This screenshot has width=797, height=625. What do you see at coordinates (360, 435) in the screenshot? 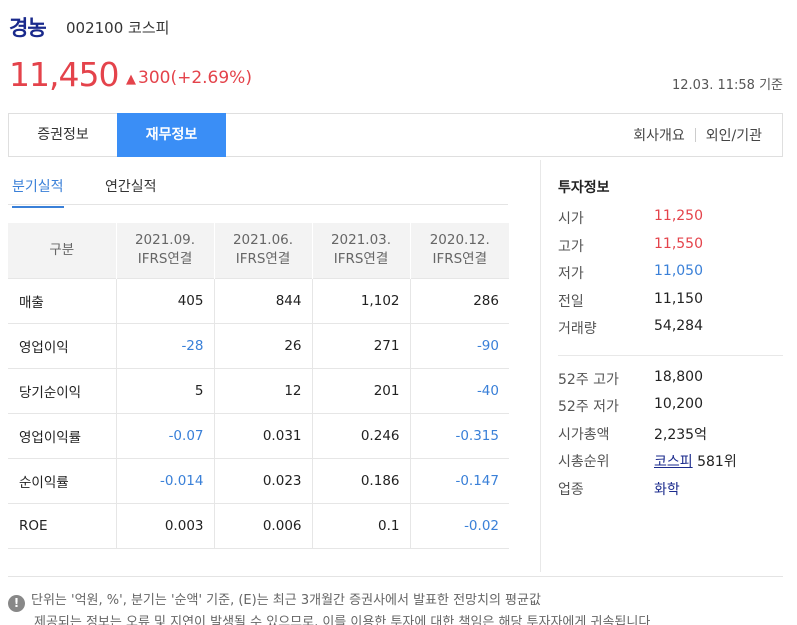
I see `table-cell: 0.246` at bounding box center [360, 435].